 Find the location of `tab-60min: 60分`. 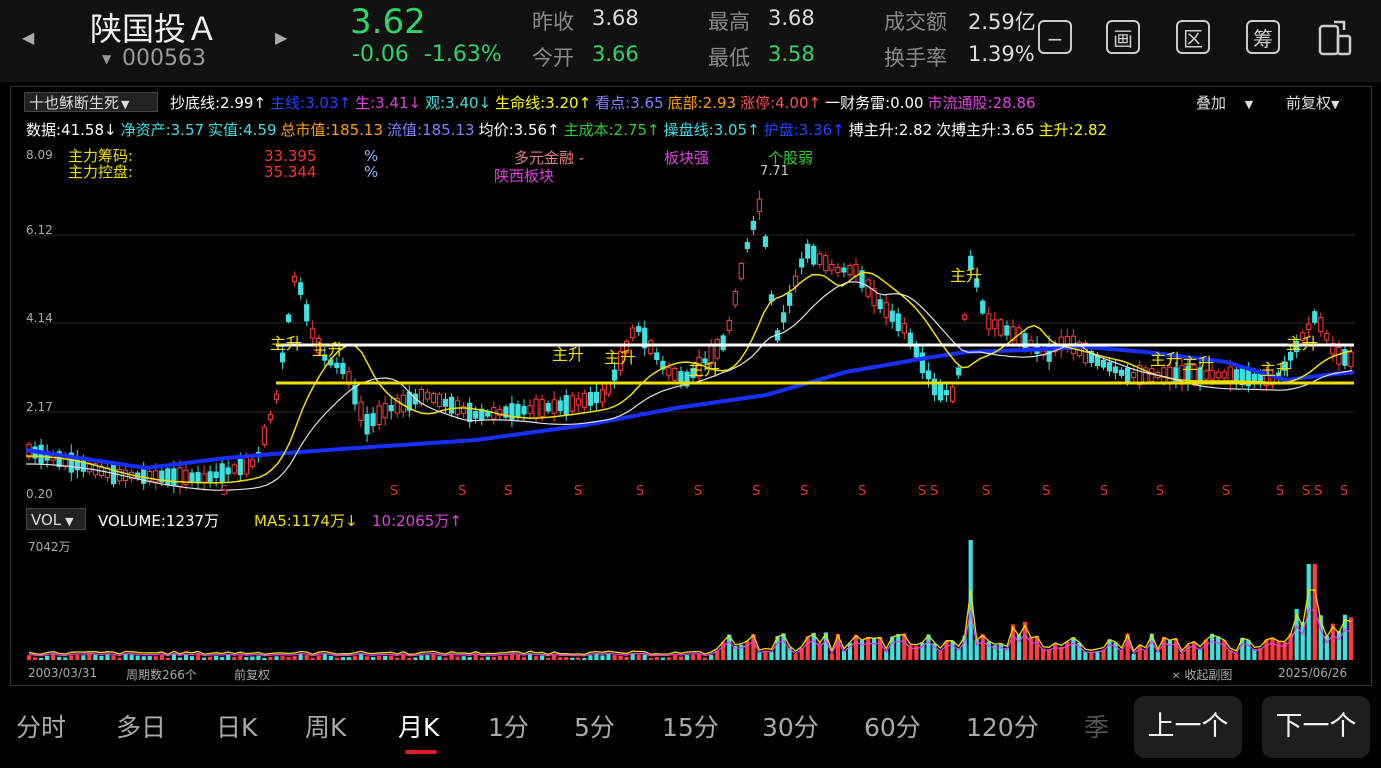

tab-60min: 60分 is located at coordinates (892, 726).